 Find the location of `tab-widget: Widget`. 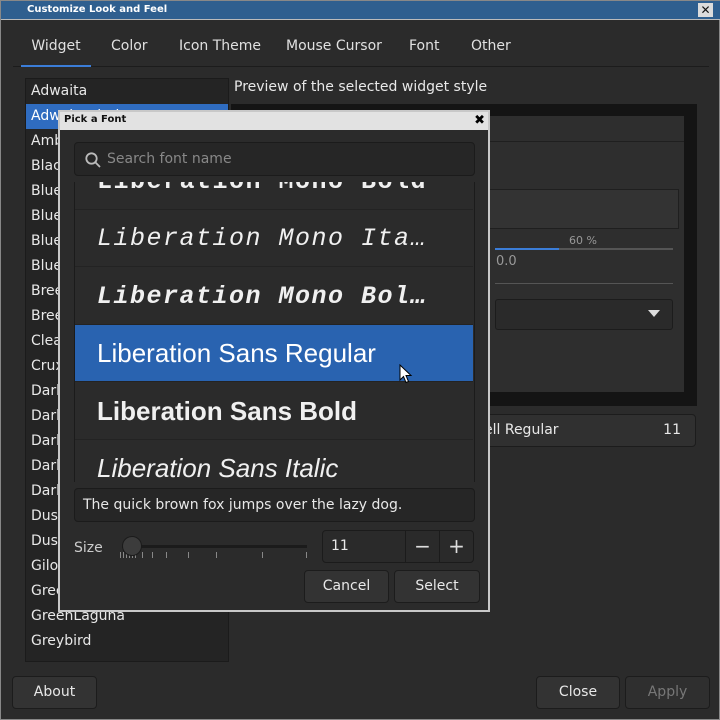

tab-widget: Widget is located at coordinates (56, 49).